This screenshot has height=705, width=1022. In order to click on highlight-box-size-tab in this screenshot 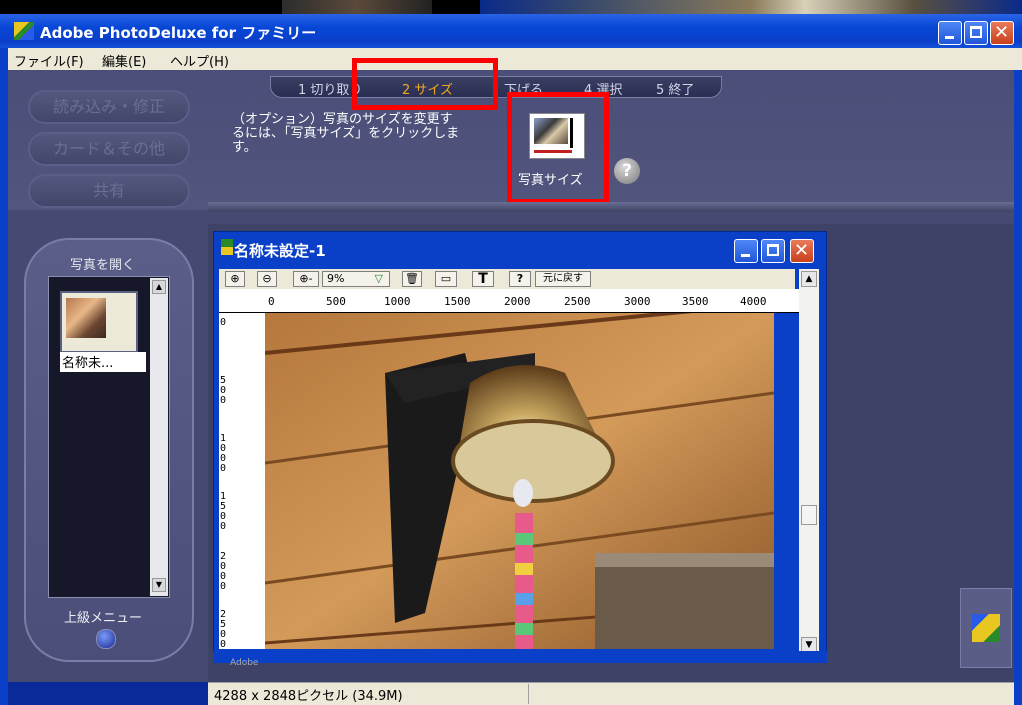, I will do `click(425, 84)`.